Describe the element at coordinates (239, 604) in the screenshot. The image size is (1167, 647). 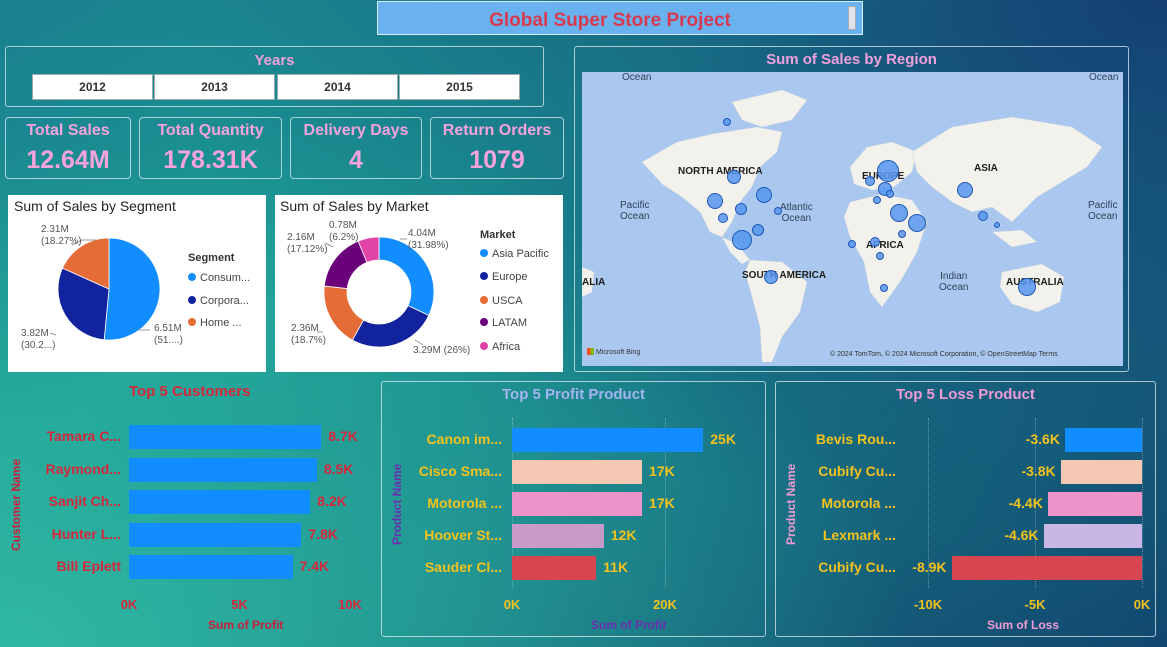
I see `axis-tick-label: 5K` at that location.